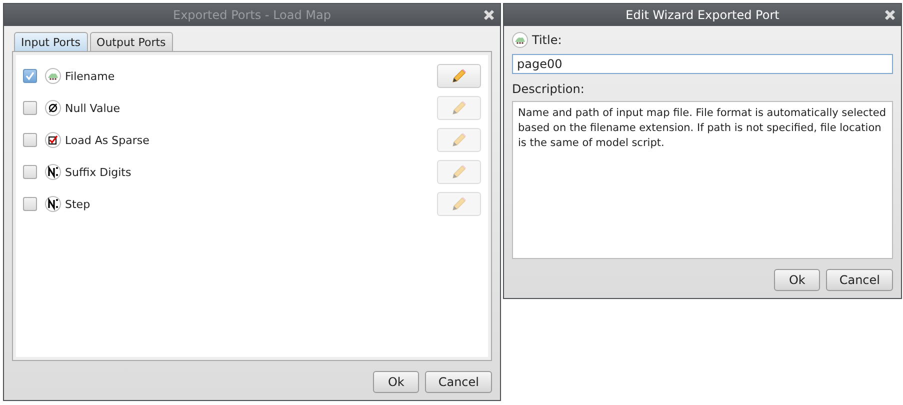 The width and height of the screenshot is (903, 405). Describe the element at coordinates (252, 15) in the screenshot. I see `window-title: Exported Ports - Load Map` at that location.